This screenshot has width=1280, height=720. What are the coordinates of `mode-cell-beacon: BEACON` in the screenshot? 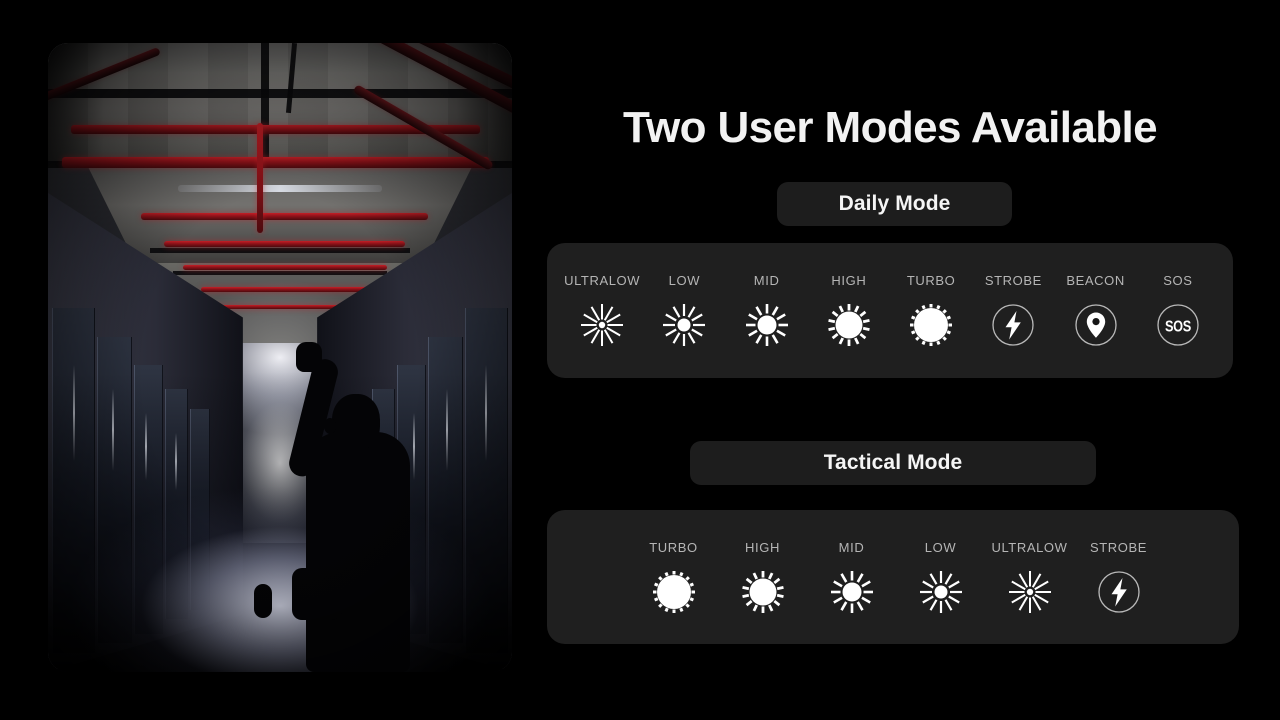 It's located at (1096, 310).